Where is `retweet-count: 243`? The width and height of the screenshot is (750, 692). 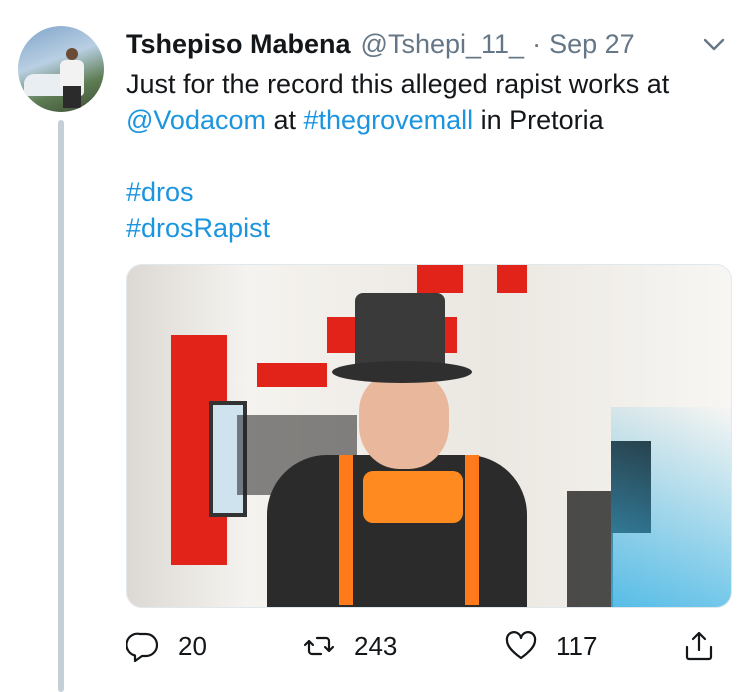
retweet-count: 243 is located at coordinates (376, 645).